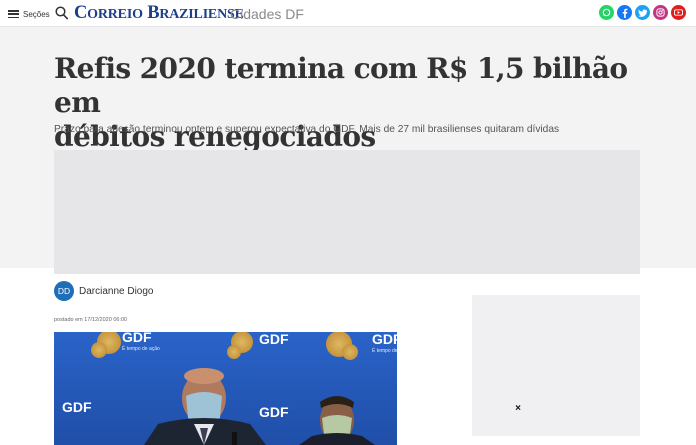  I want to click on youtube-icon, so click(678, 12).